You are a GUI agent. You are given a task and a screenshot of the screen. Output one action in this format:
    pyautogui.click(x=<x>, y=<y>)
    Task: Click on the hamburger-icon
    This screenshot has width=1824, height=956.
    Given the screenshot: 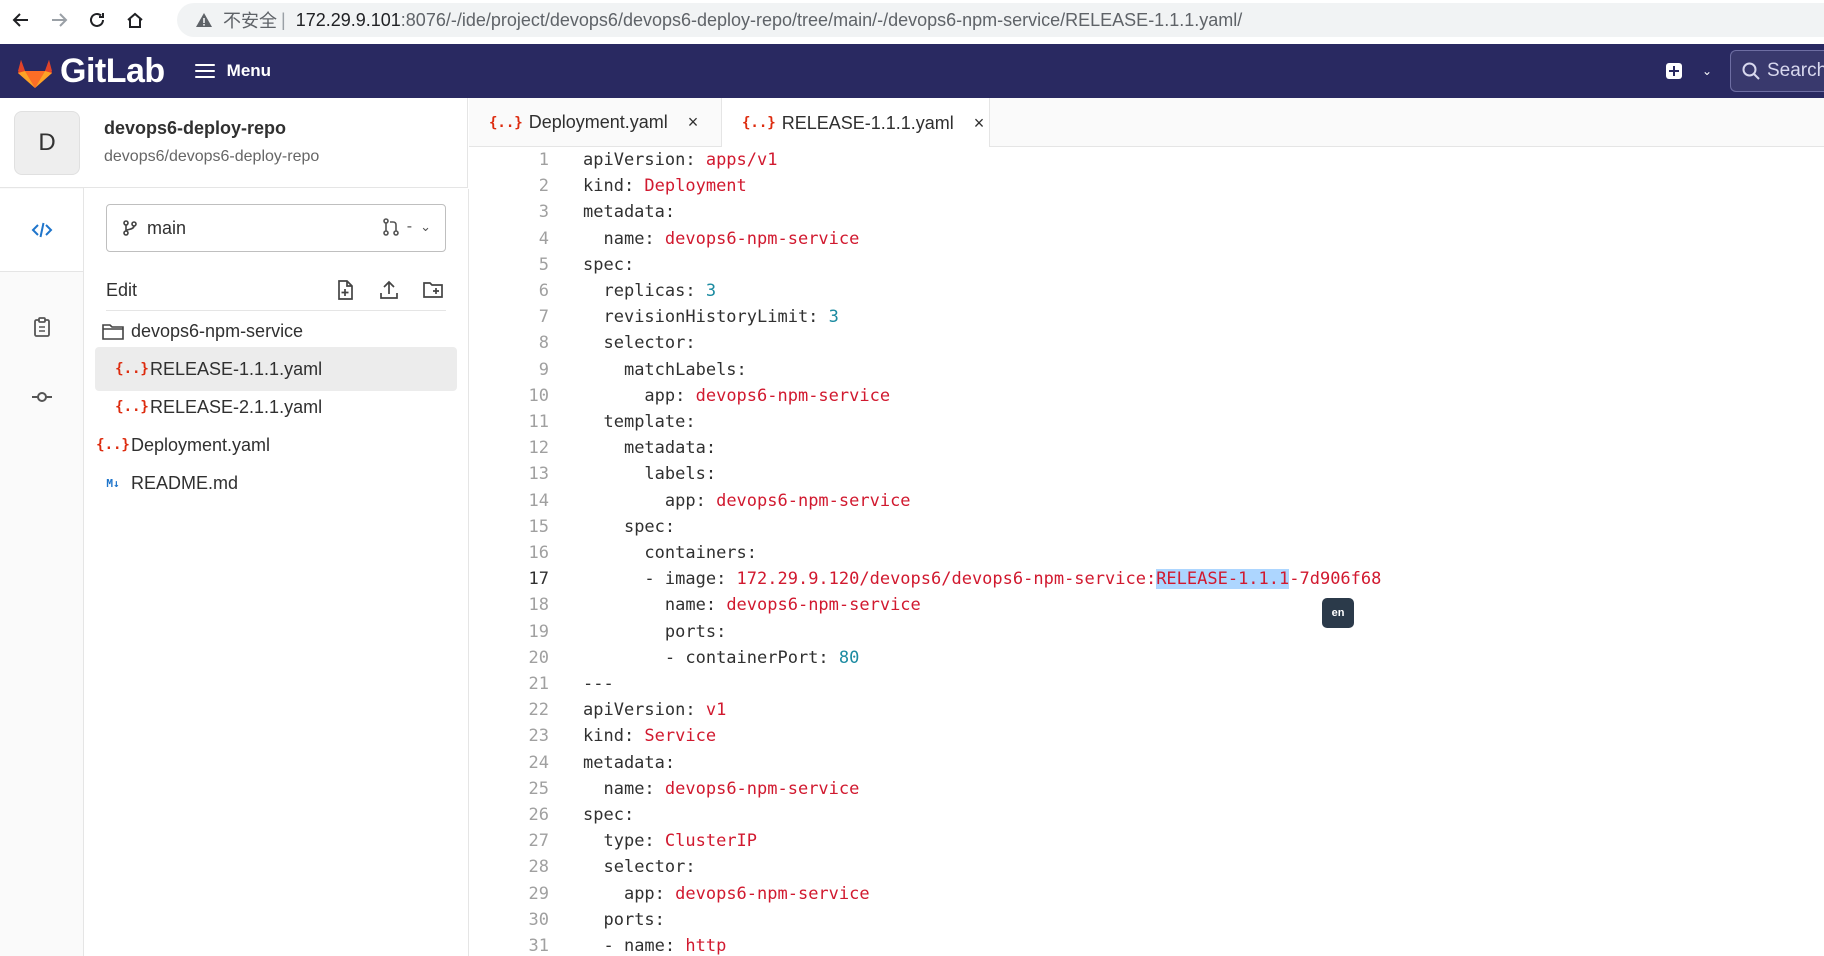 What is the action you would take?
    pyautogui.click(x=204, y=71)
    